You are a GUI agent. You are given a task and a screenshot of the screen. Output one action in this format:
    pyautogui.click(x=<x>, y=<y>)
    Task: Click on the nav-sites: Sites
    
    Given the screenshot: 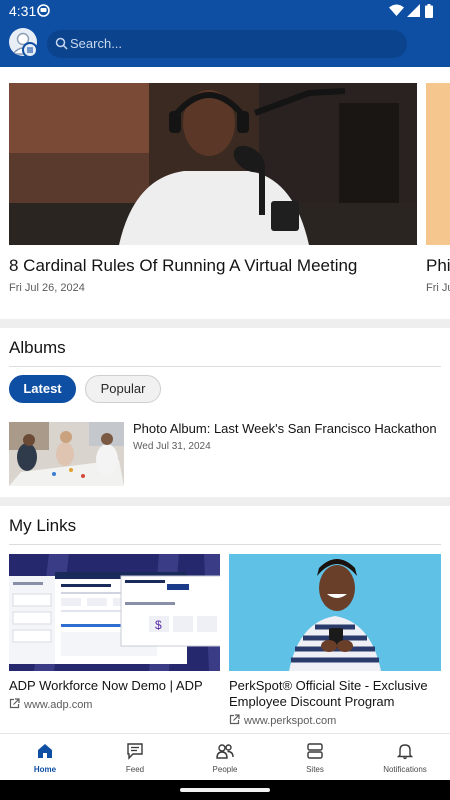 What is the action you would take?
    pyautogui.click(x=315, y=757)
    